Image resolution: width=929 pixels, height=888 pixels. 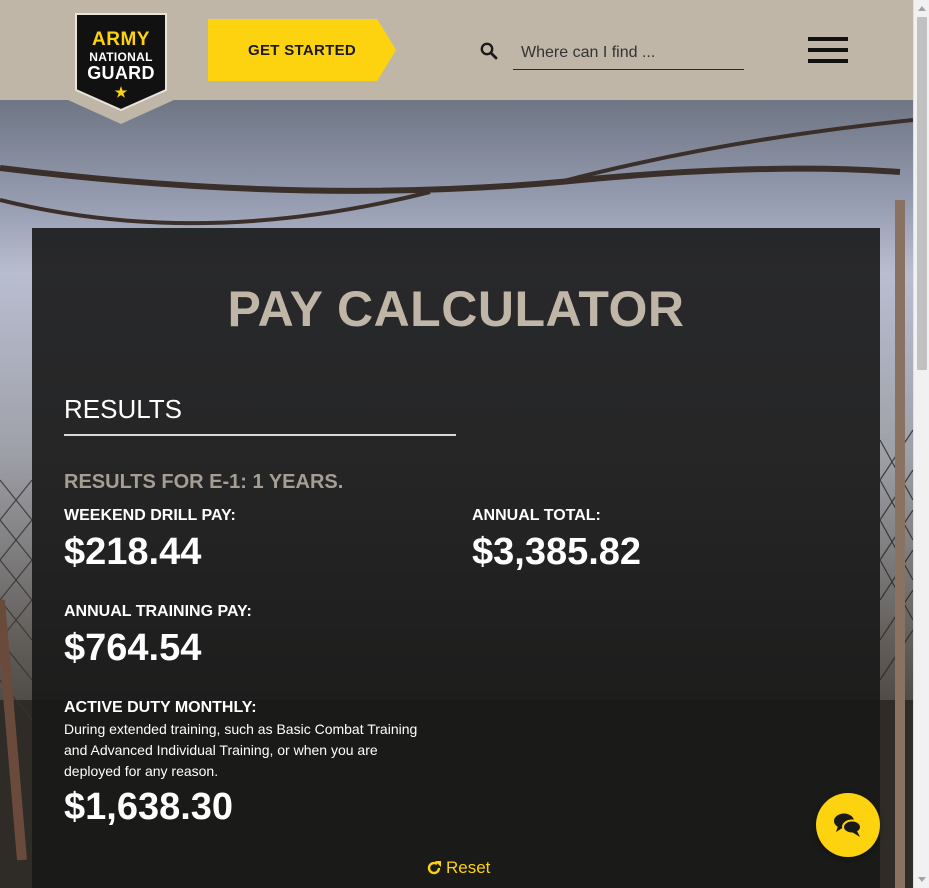 I want to click on page-title: PAY CALCULATOR, so click(x=456, y=309).